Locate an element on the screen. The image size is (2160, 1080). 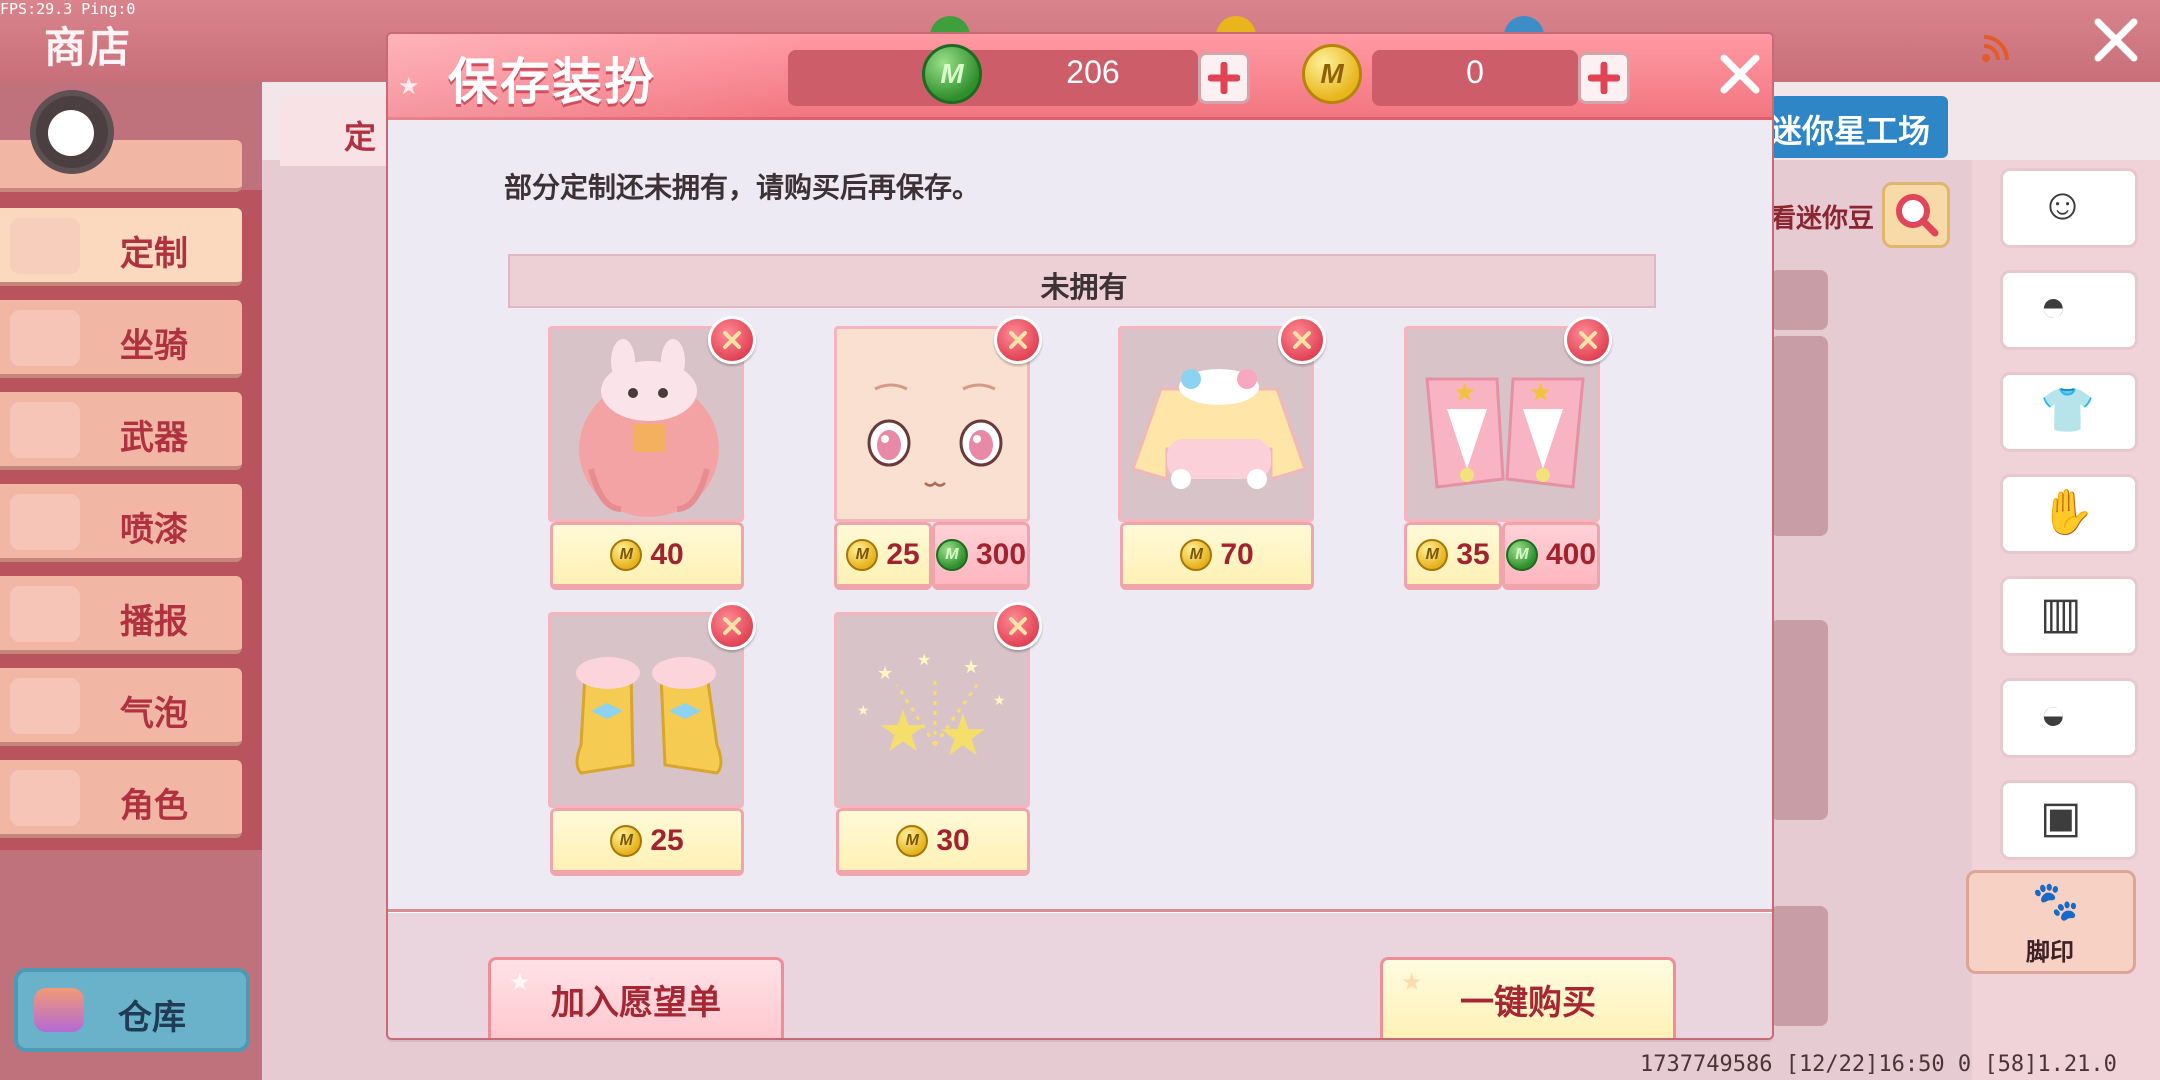
price-button: M 70 is located at coordinates (1217, 556).